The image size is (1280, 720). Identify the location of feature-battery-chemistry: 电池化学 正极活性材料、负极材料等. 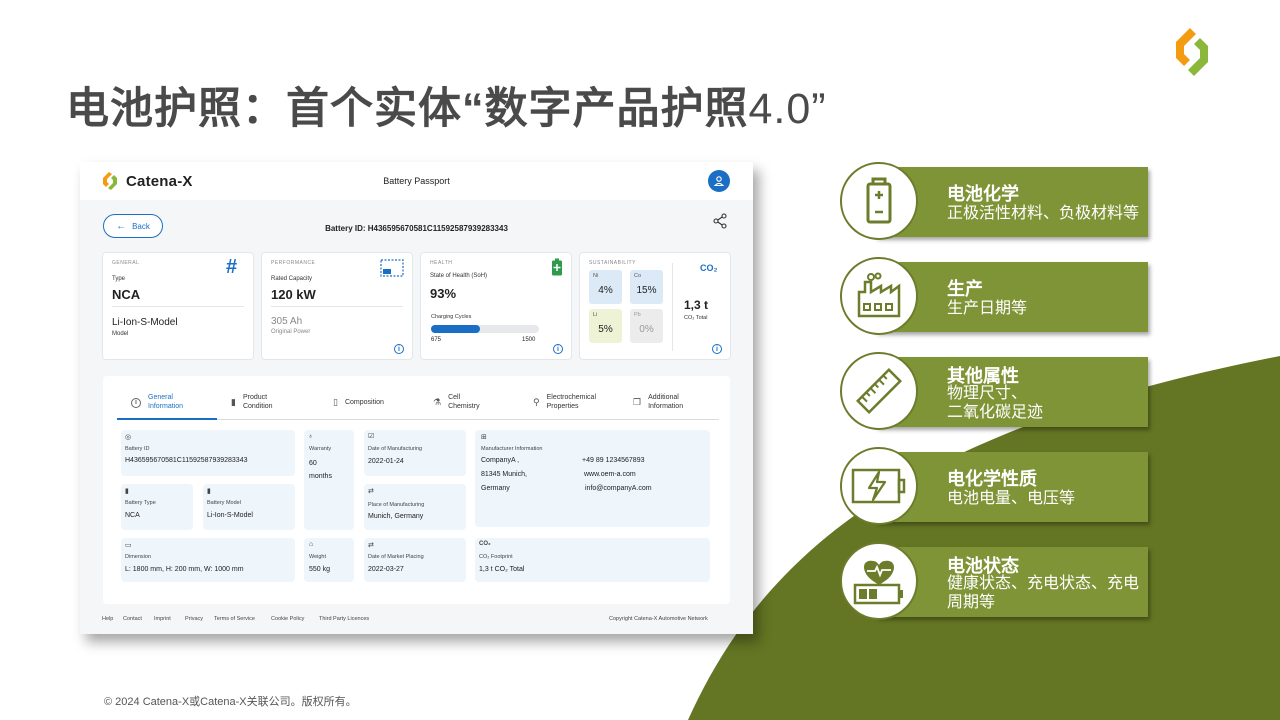
(1000, 202).